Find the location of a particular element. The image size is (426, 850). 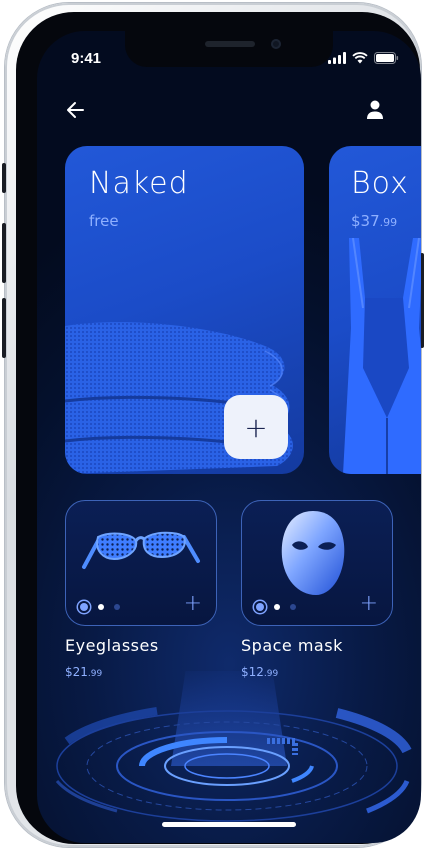

home-indicator is located at coordinates (229, 824).